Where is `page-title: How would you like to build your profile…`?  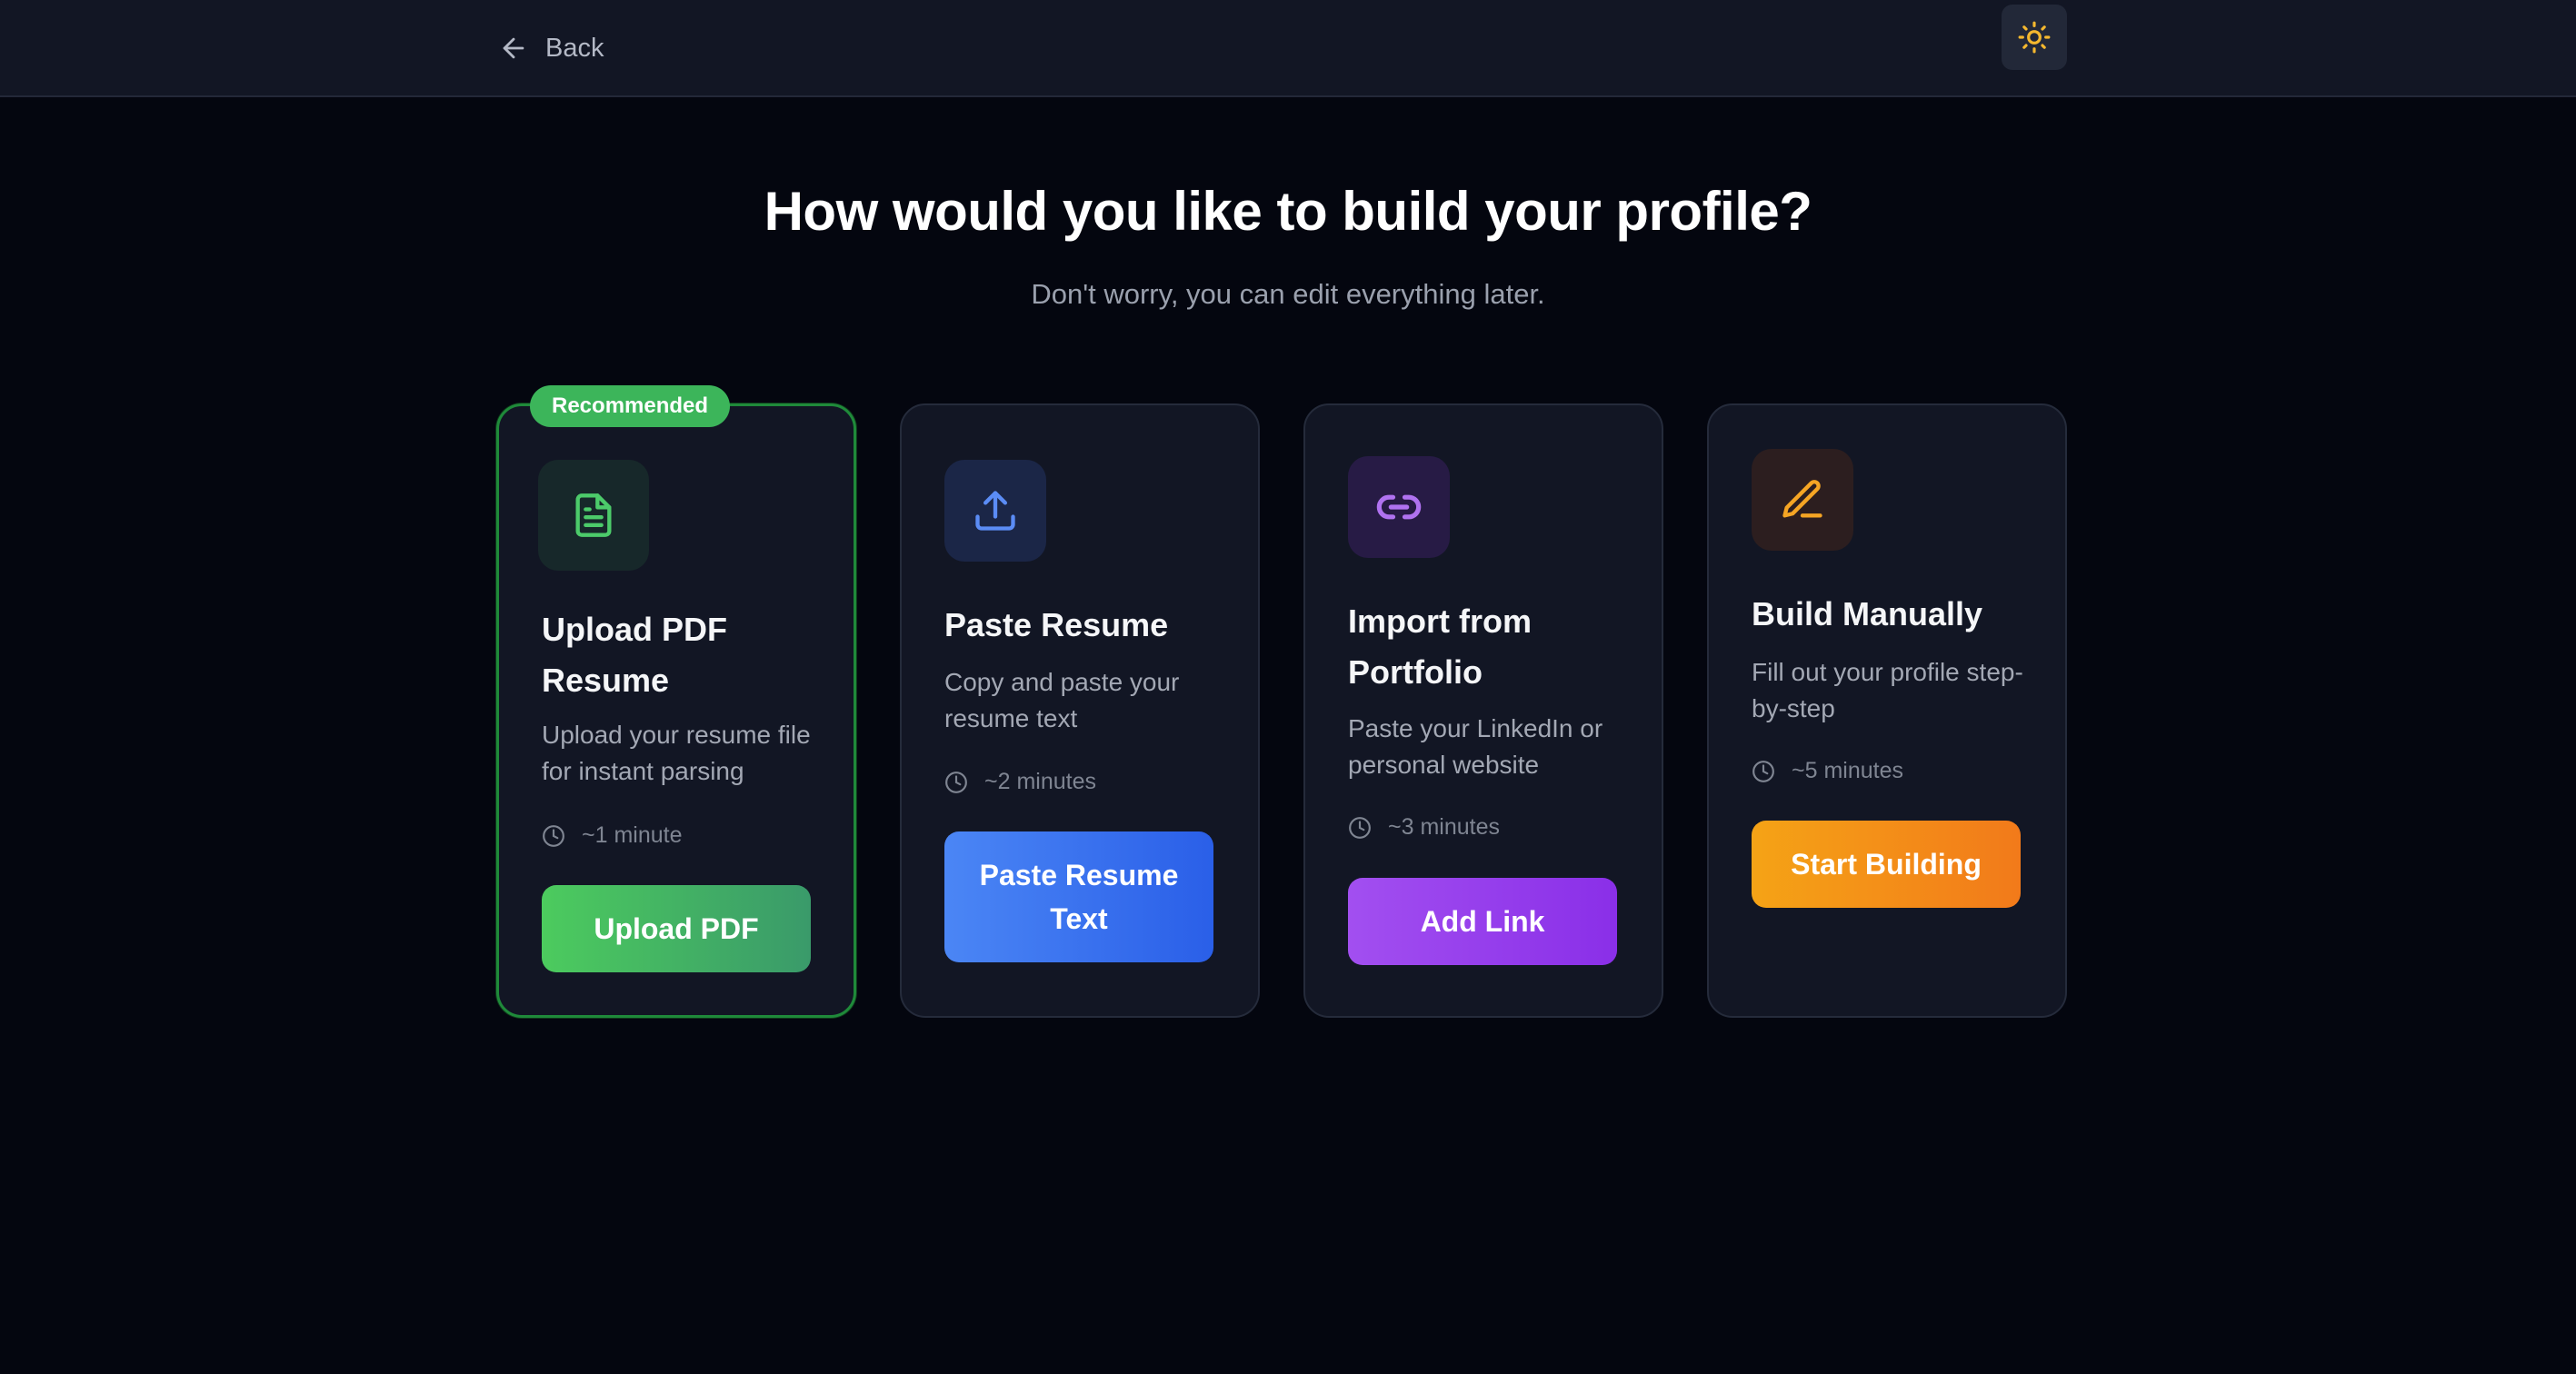 page-title: How would you like to build your profile… is located at coordinates (1288, 211).